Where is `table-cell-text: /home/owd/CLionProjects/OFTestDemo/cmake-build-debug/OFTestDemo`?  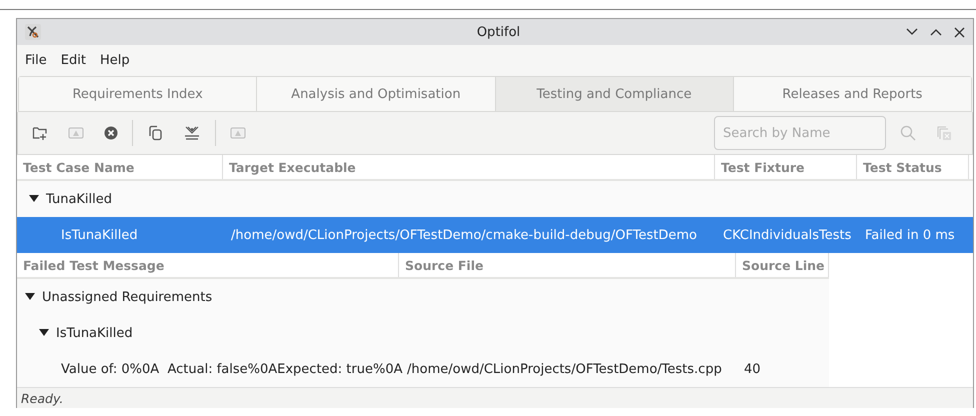 table-cell-text: /home/owd/CLionProjects/OFTestDemo/cmake-build-debug/OFTestDemo is located at coordinates (464, 235).